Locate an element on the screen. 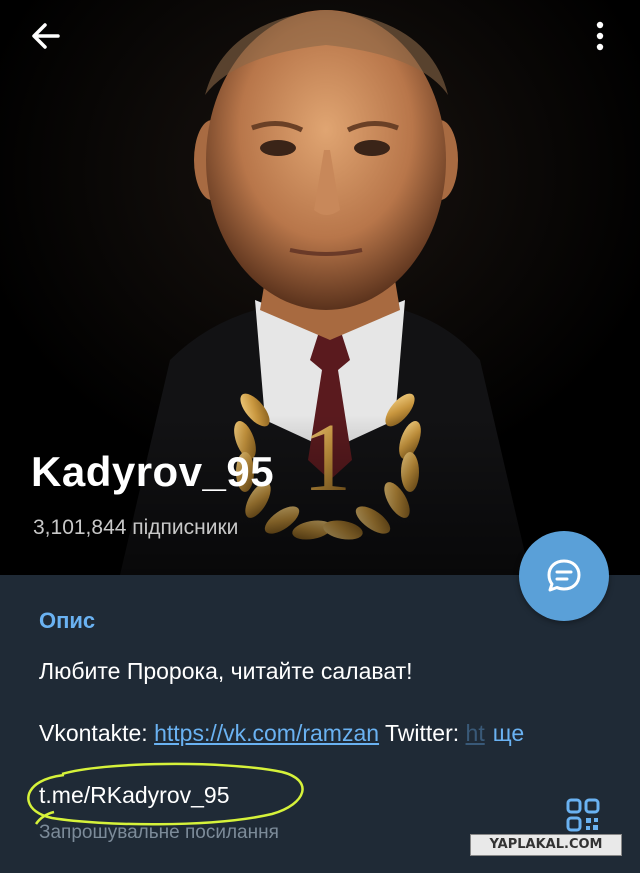 This screenshot has width=640, height=873. qr-code-icon is located at coordinates (583, 815).